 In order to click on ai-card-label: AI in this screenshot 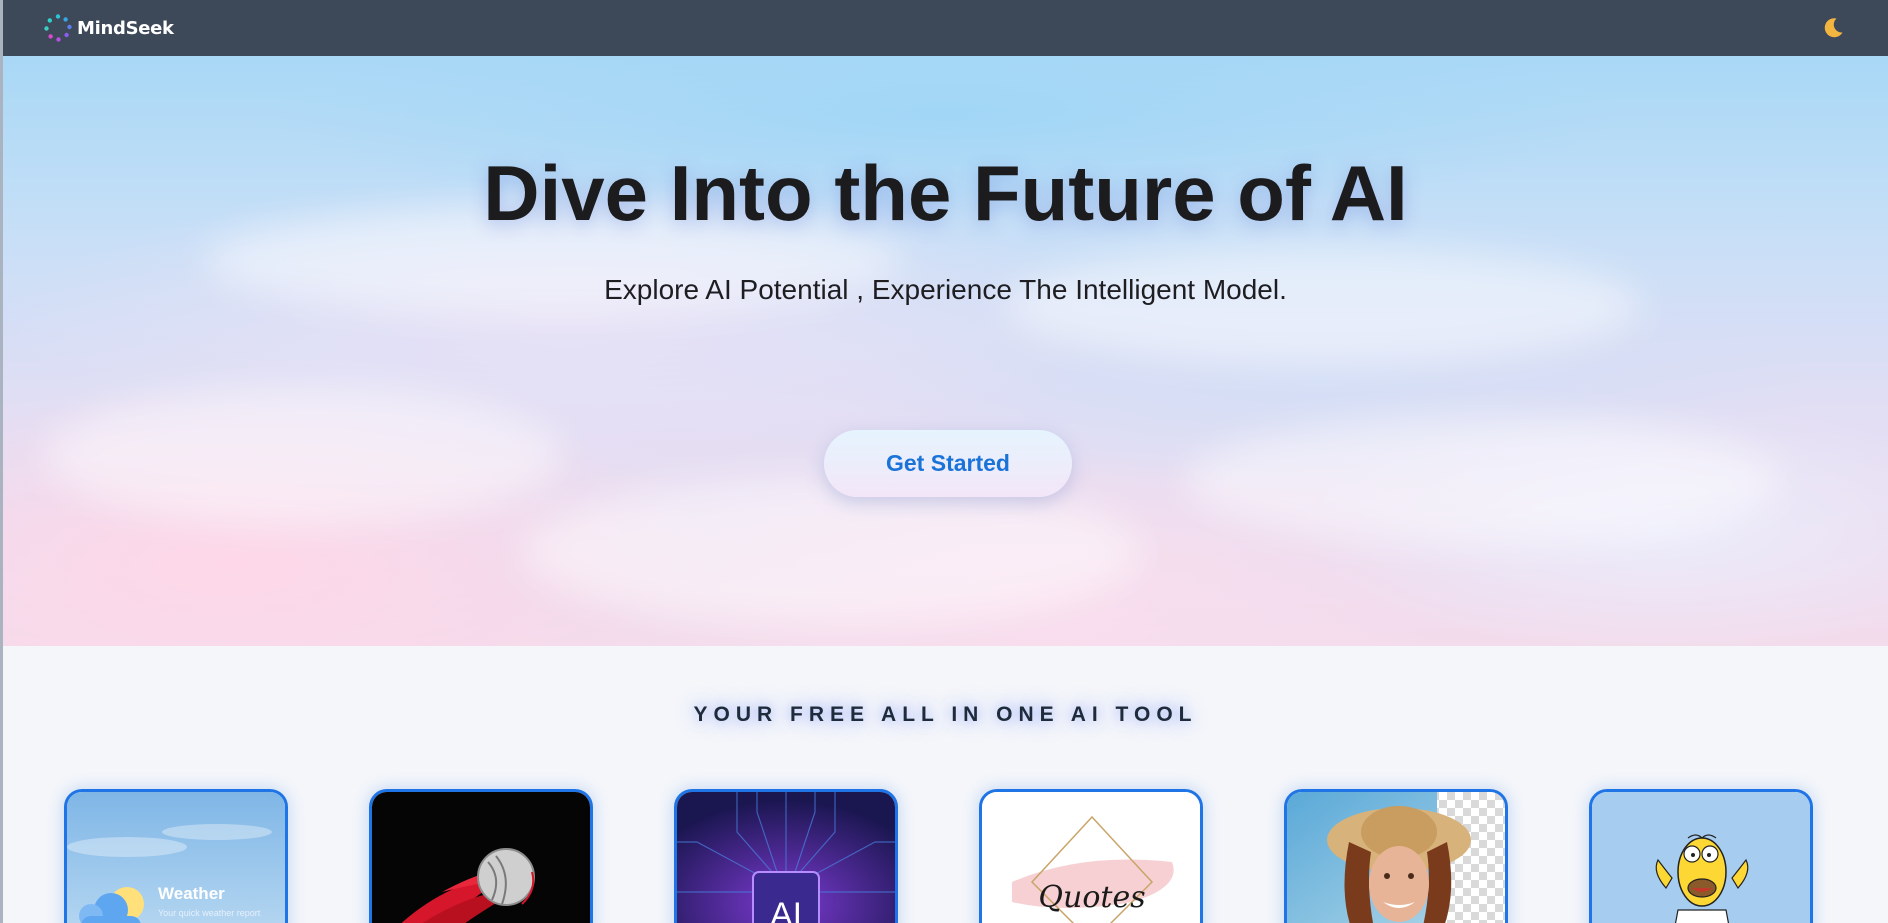, I will do `click(786, 909)`.